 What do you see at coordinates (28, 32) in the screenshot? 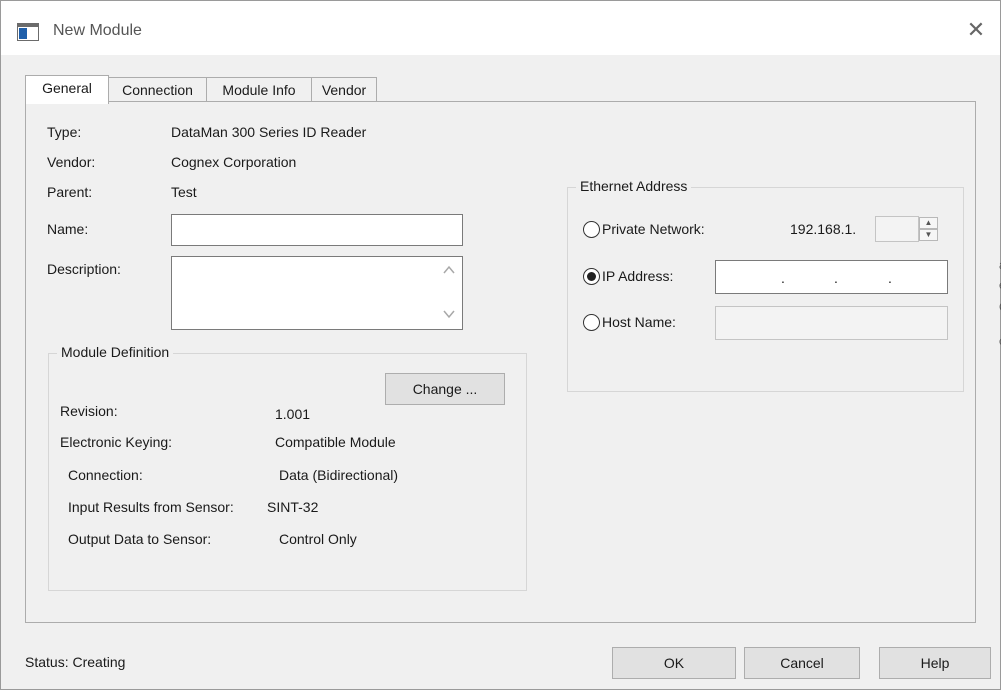
I see `window-icon` at bounding box center [28, 32].